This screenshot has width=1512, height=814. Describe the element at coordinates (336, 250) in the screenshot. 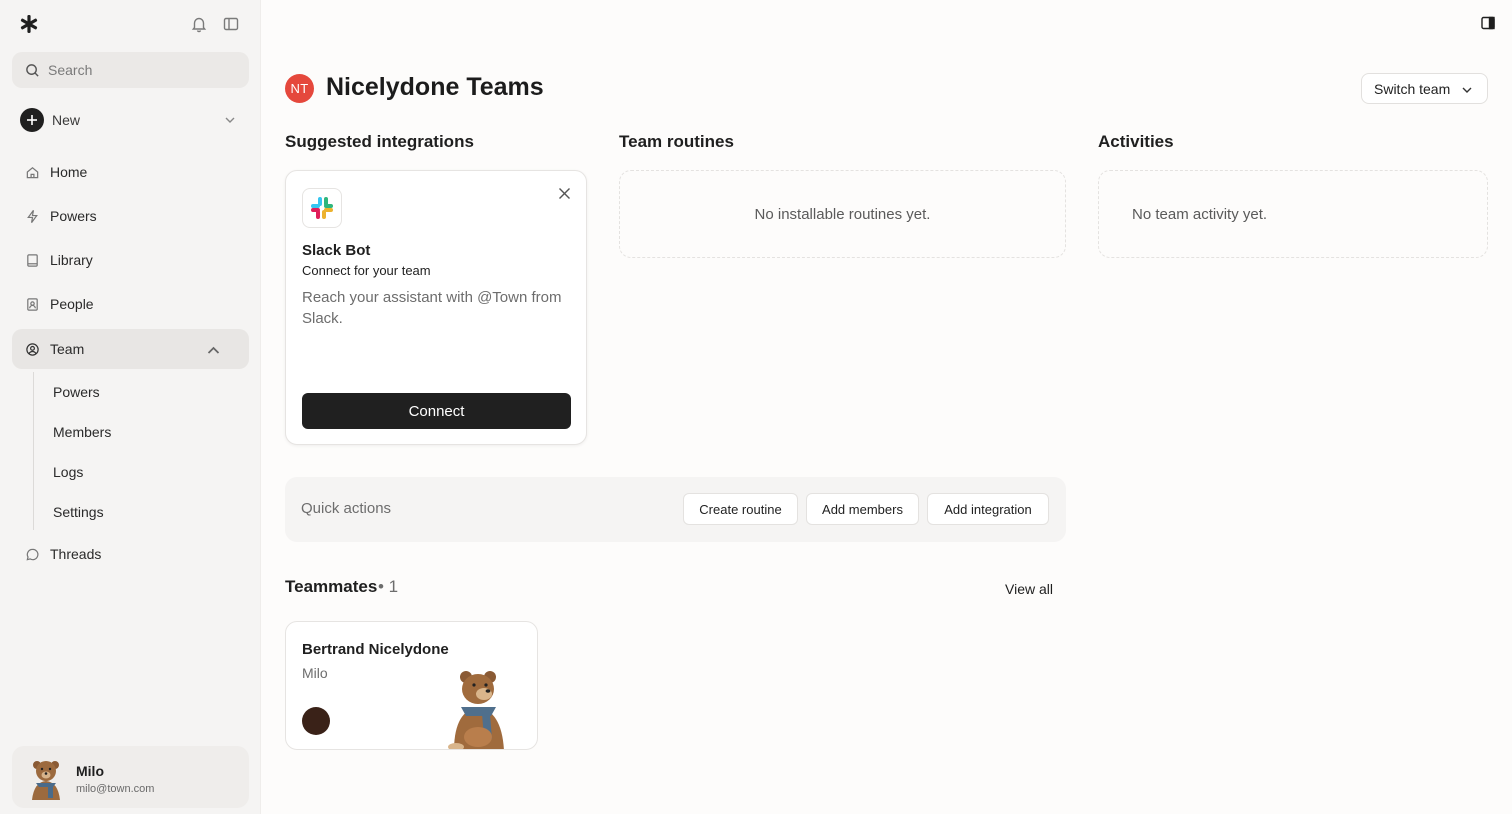

I see `integration-name: Slack Bot` at that location.